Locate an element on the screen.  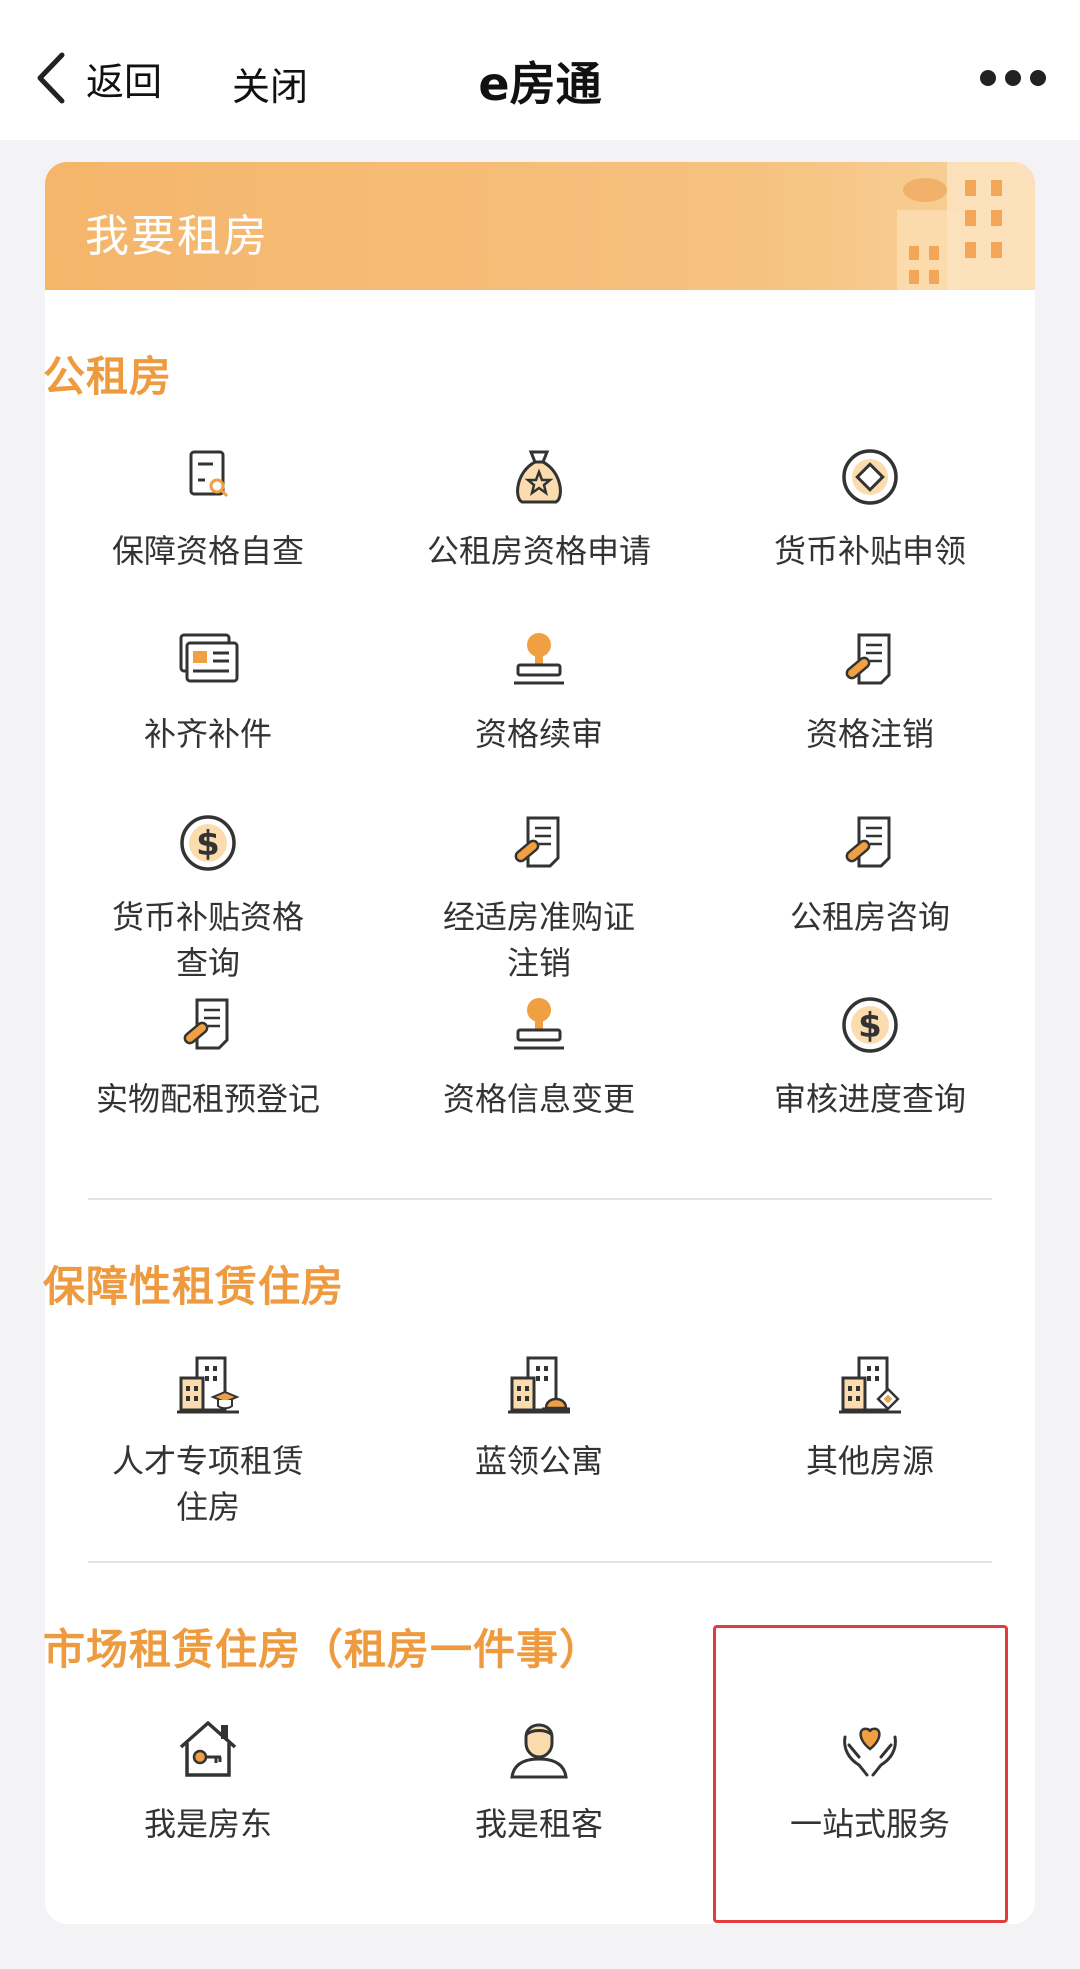
page-title: e房通 is located at coordinates (540, 84).